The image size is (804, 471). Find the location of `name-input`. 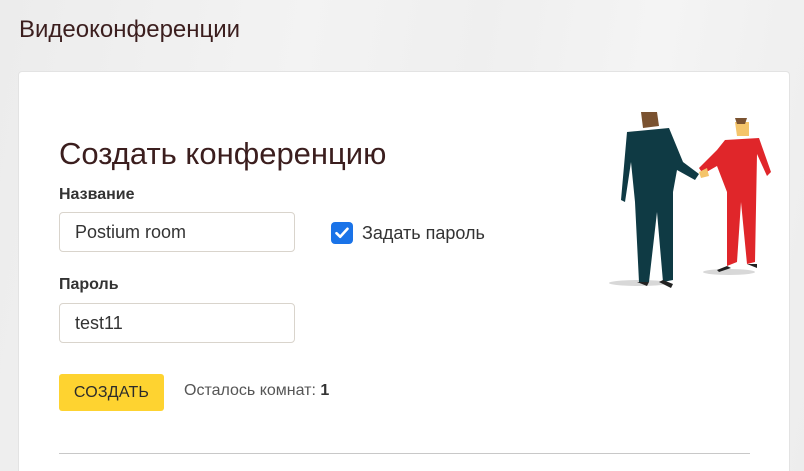

name-input is located at coordinates (177, 232).